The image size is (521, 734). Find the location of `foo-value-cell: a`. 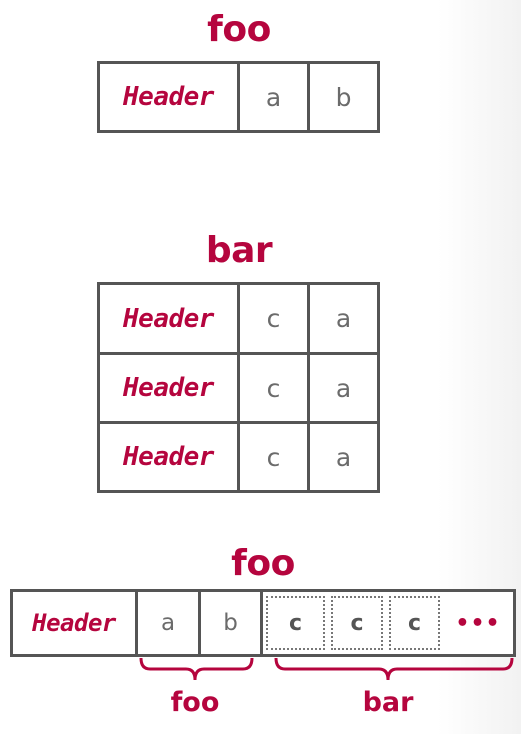

foo-value-cell: a is located at coordinates (275, 97).